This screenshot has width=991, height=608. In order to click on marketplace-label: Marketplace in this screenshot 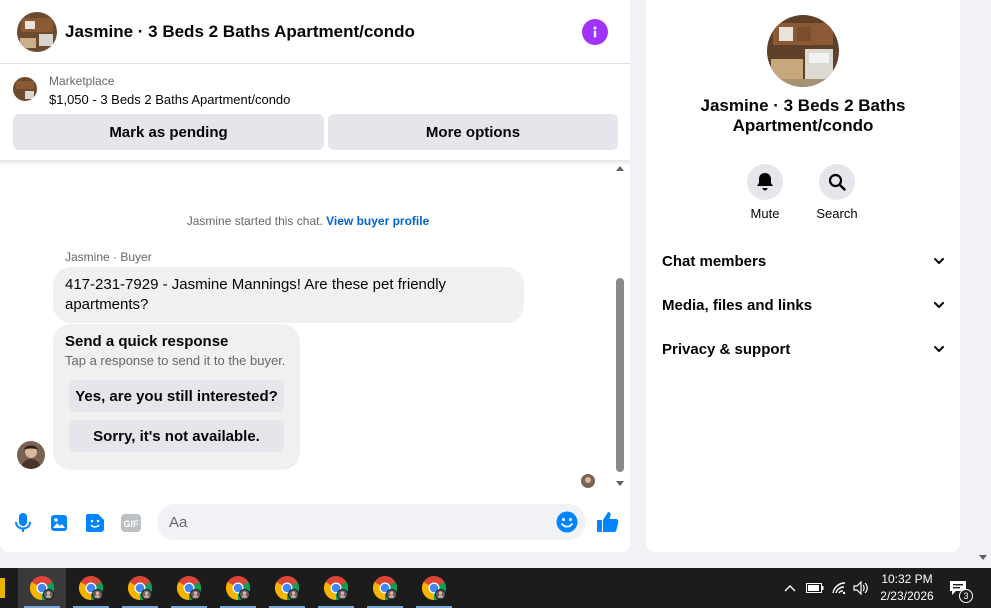, I will do `click(82, 81)`.